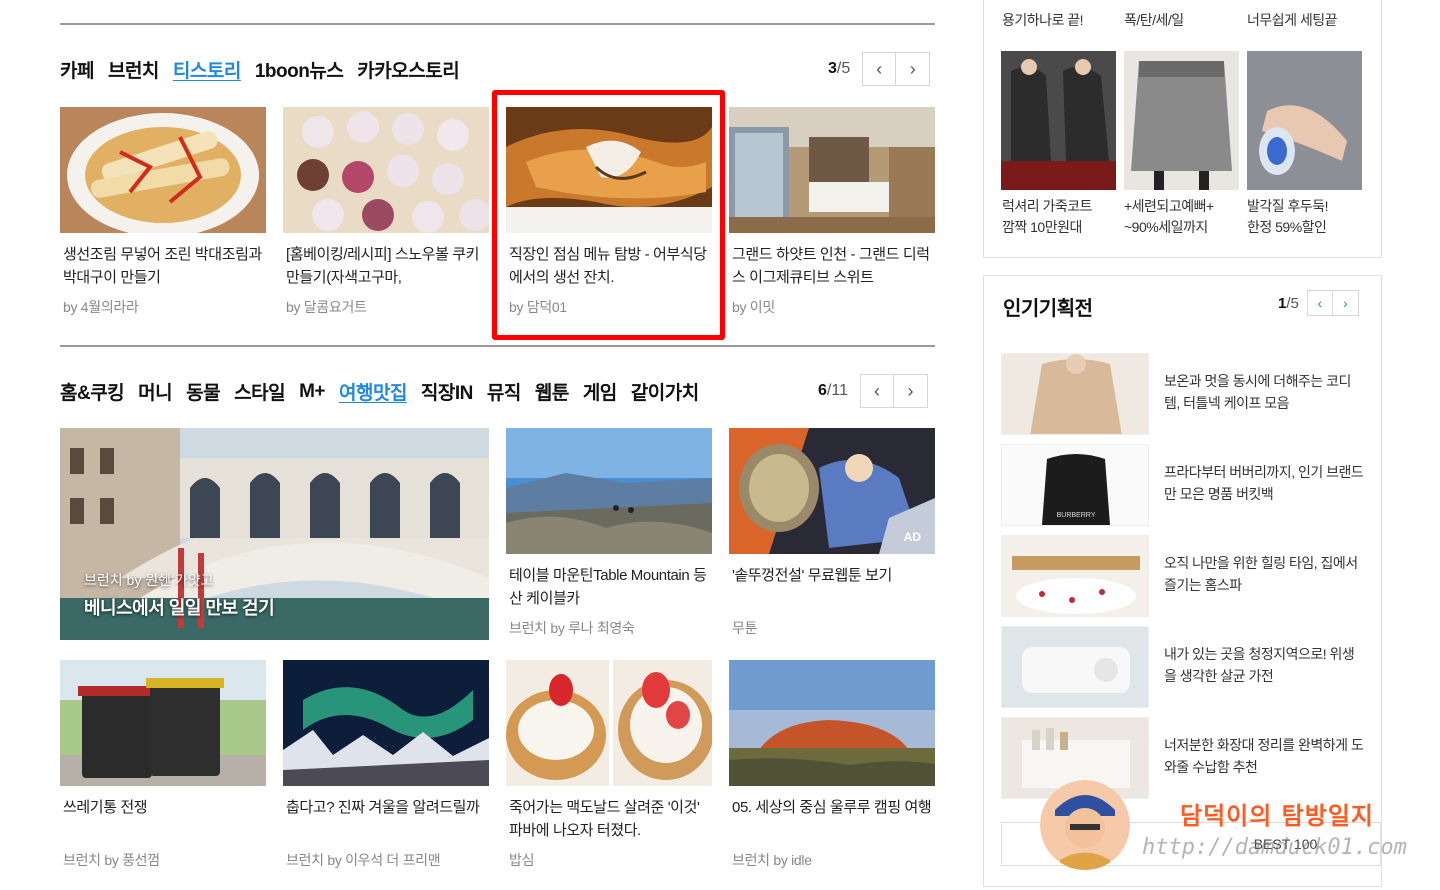 This screenshot has width=1440, height=890. I want to click on tab-1boon-news: 1boon뉴스, so click(299, 69).